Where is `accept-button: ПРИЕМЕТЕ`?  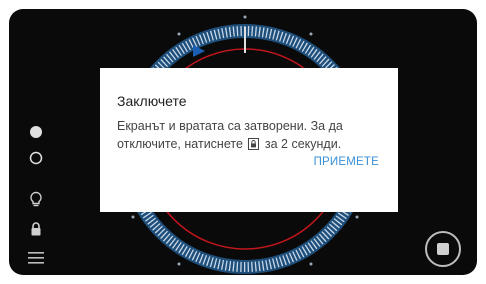 accept-button: ПРИЕМЕТЕ is located at coordinates (346, 162).